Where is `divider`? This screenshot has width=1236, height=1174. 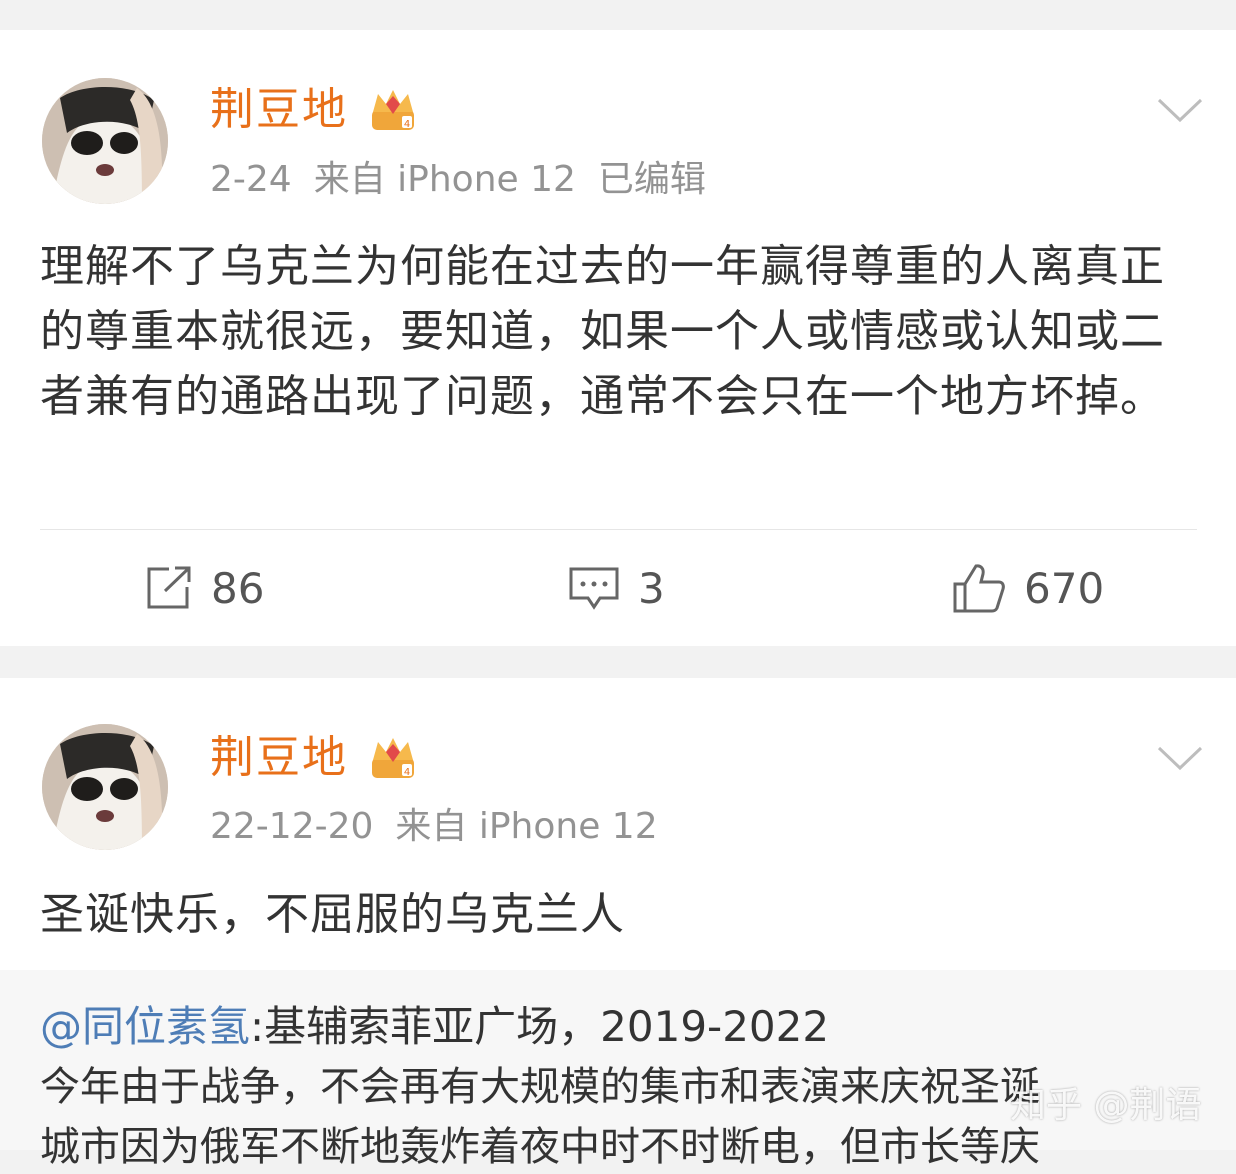
divider is located at coordinates (618, 529).